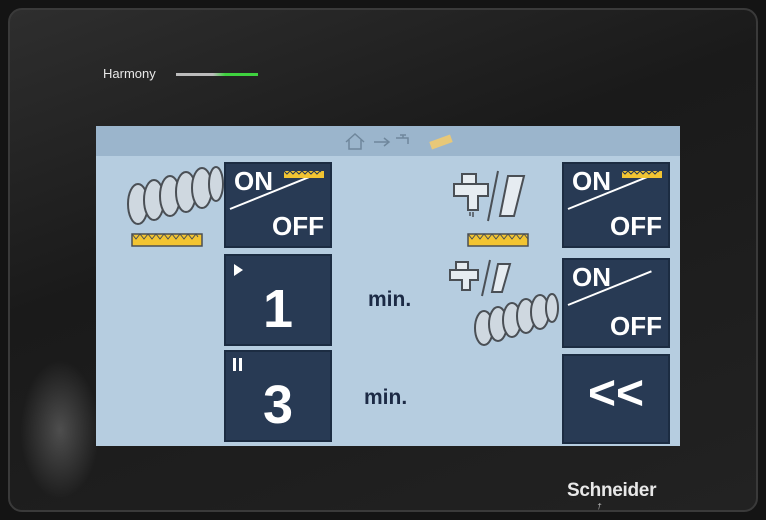  What do you see at coordinates (616, 393) in the screenshot?
I see `double-chevron-left-icon: <<` at bounding box center [616, 393].